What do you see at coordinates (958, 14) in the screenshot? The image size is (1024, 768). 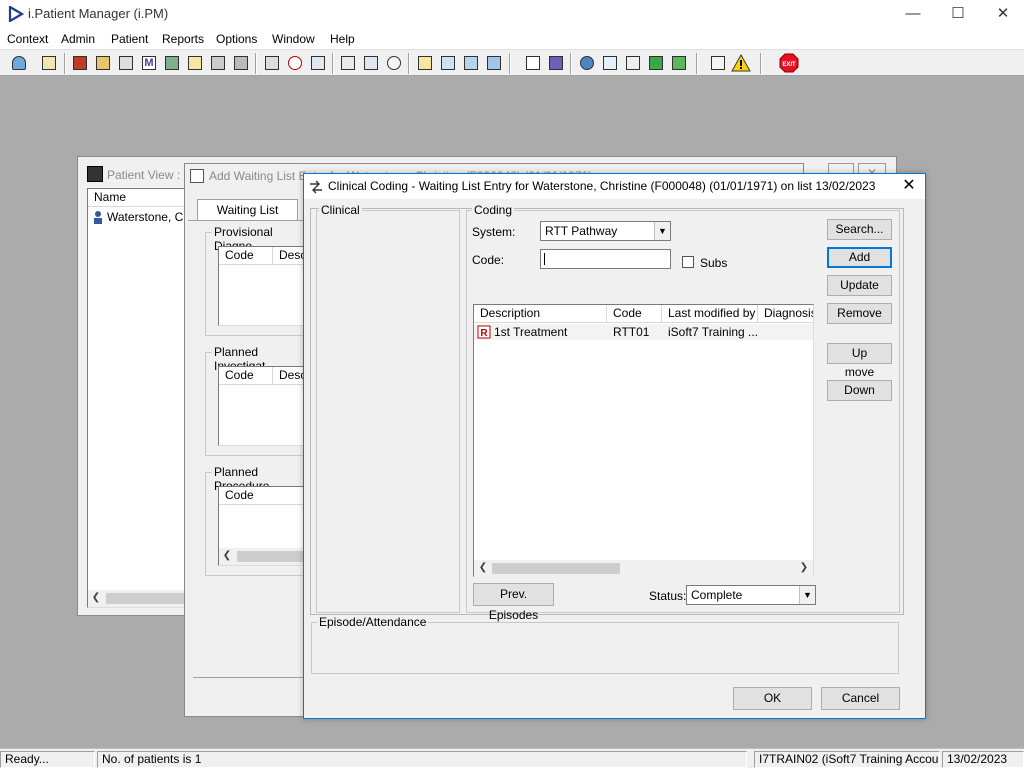 I see `maximize-button: ☐` at bounding box center [958, 14].